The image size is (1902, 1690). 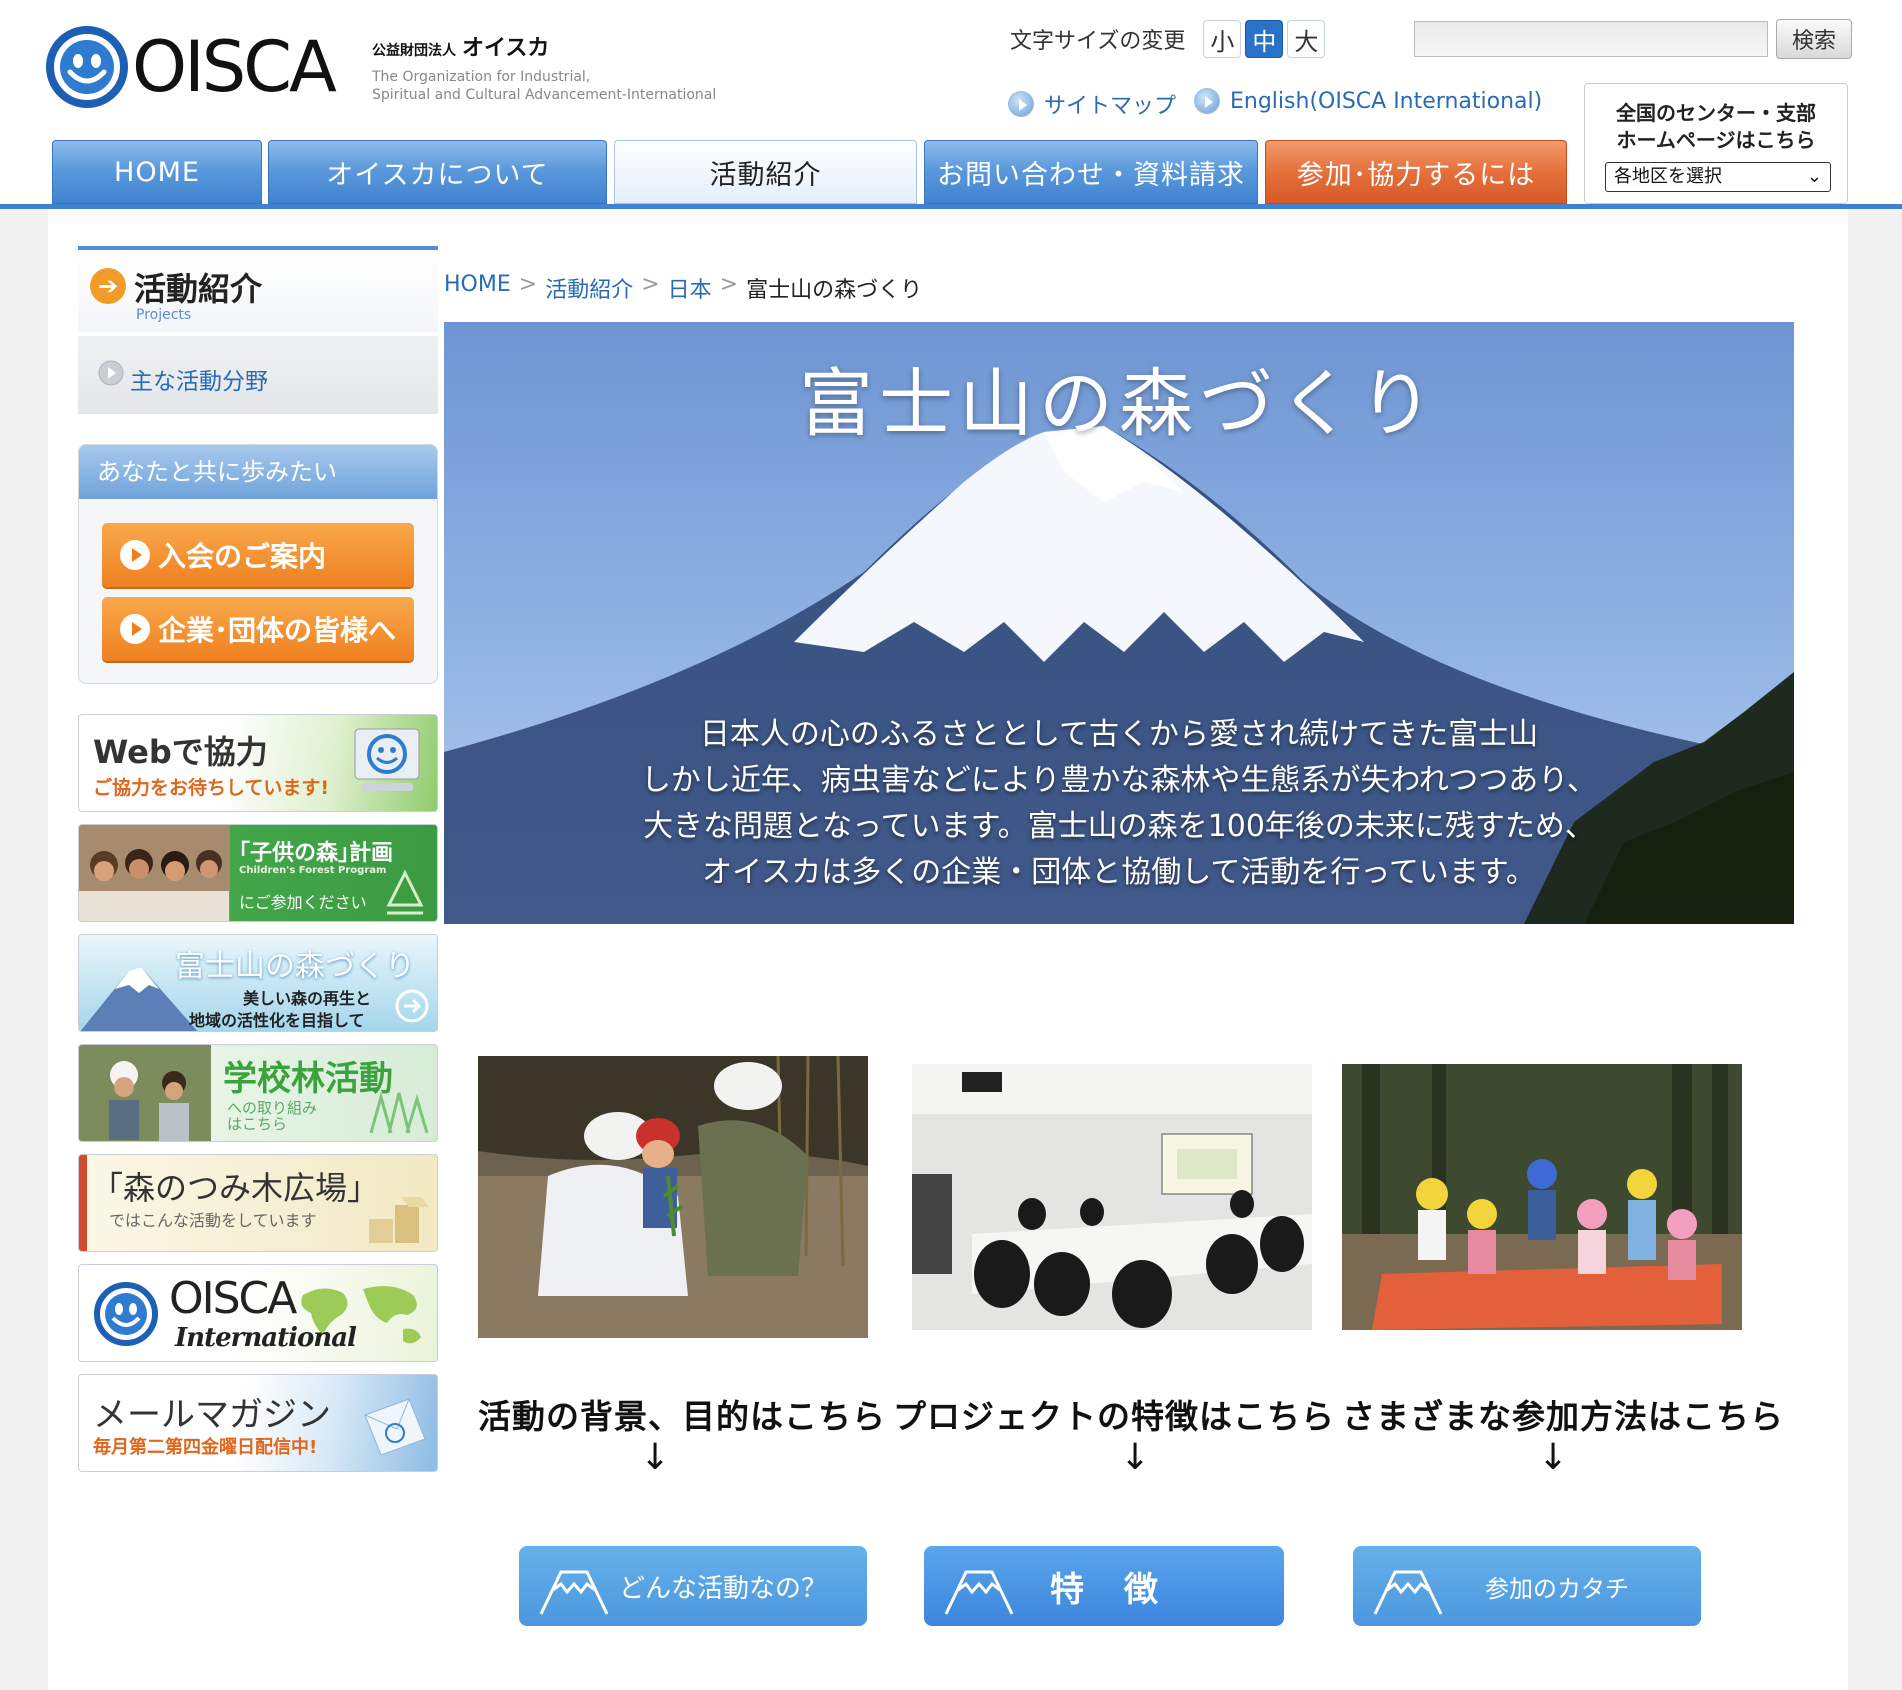 I want to click on envelope-icon, so click(x=395, y=1427).